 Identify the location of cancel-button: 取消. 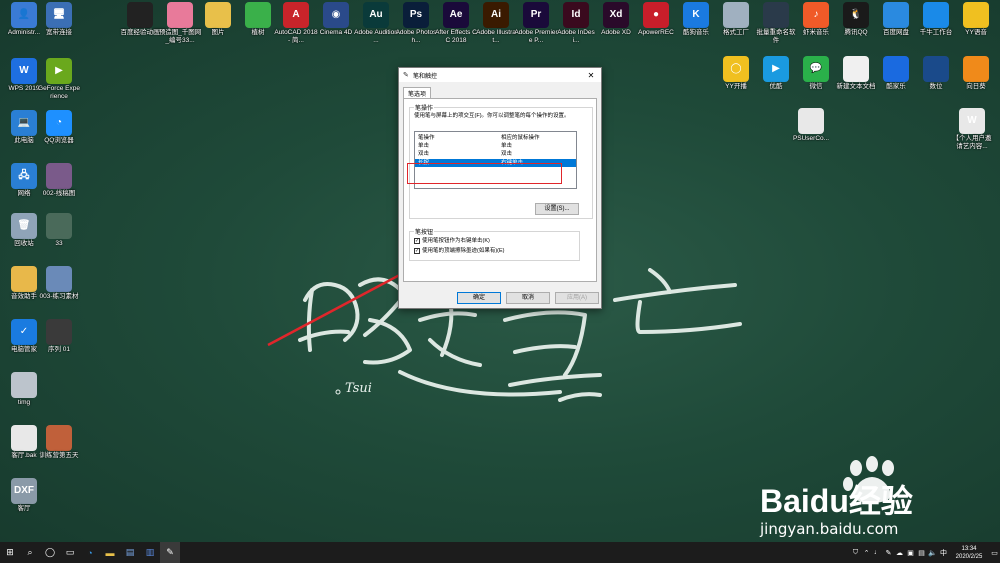
(528, 298).